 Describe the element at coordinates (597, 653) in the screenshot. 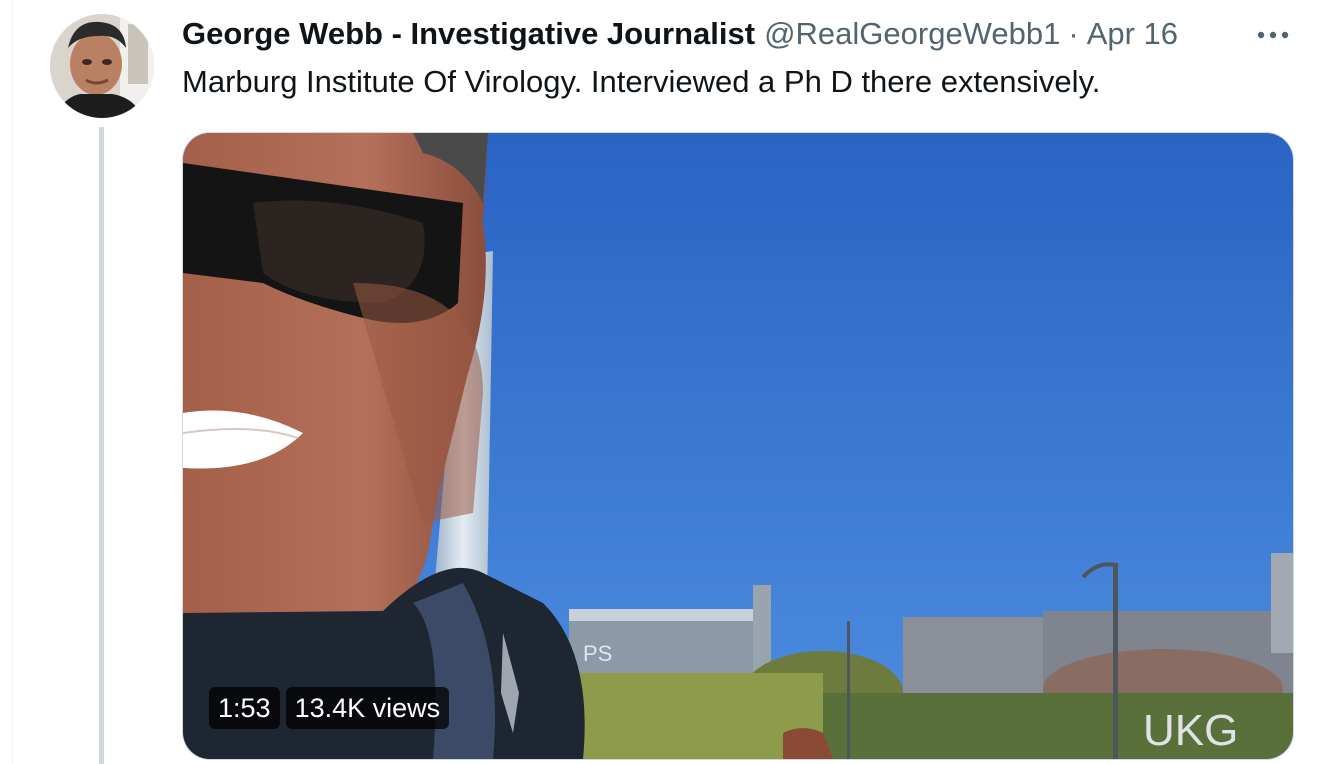

I see `building-sign-text: PS` at that location.